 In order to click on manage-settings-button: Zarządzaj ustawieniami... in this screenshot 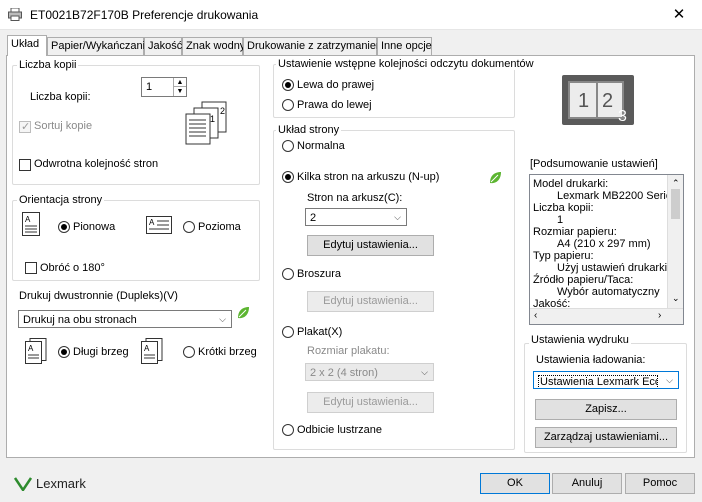, I will do `click(606, 437)`.